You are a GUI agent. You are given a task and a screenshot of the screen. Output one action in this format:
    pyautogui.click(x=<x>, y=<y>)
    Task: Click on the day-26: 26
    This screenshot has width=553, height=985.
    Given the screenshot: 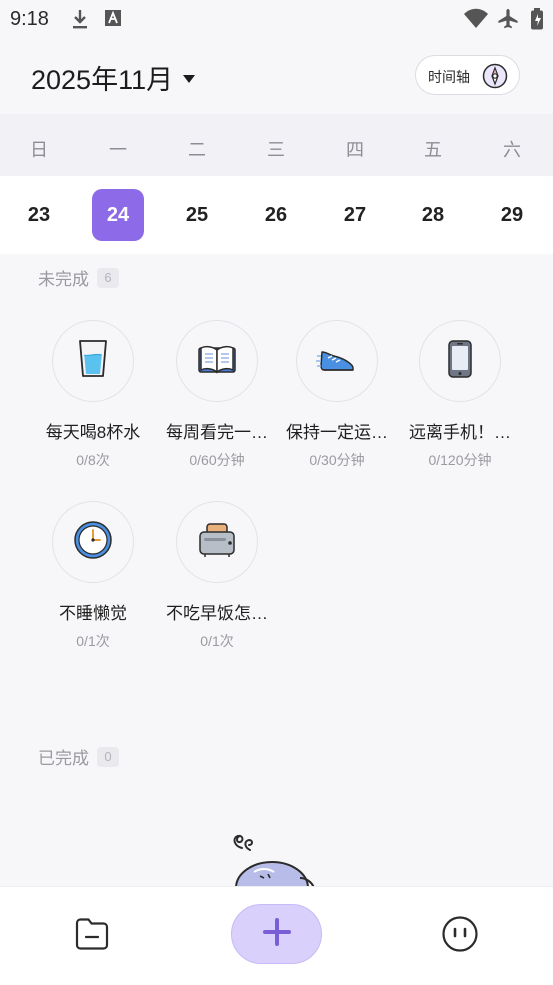 What is the action you would take?
    pyautogui.click(x=276, y=215)
    